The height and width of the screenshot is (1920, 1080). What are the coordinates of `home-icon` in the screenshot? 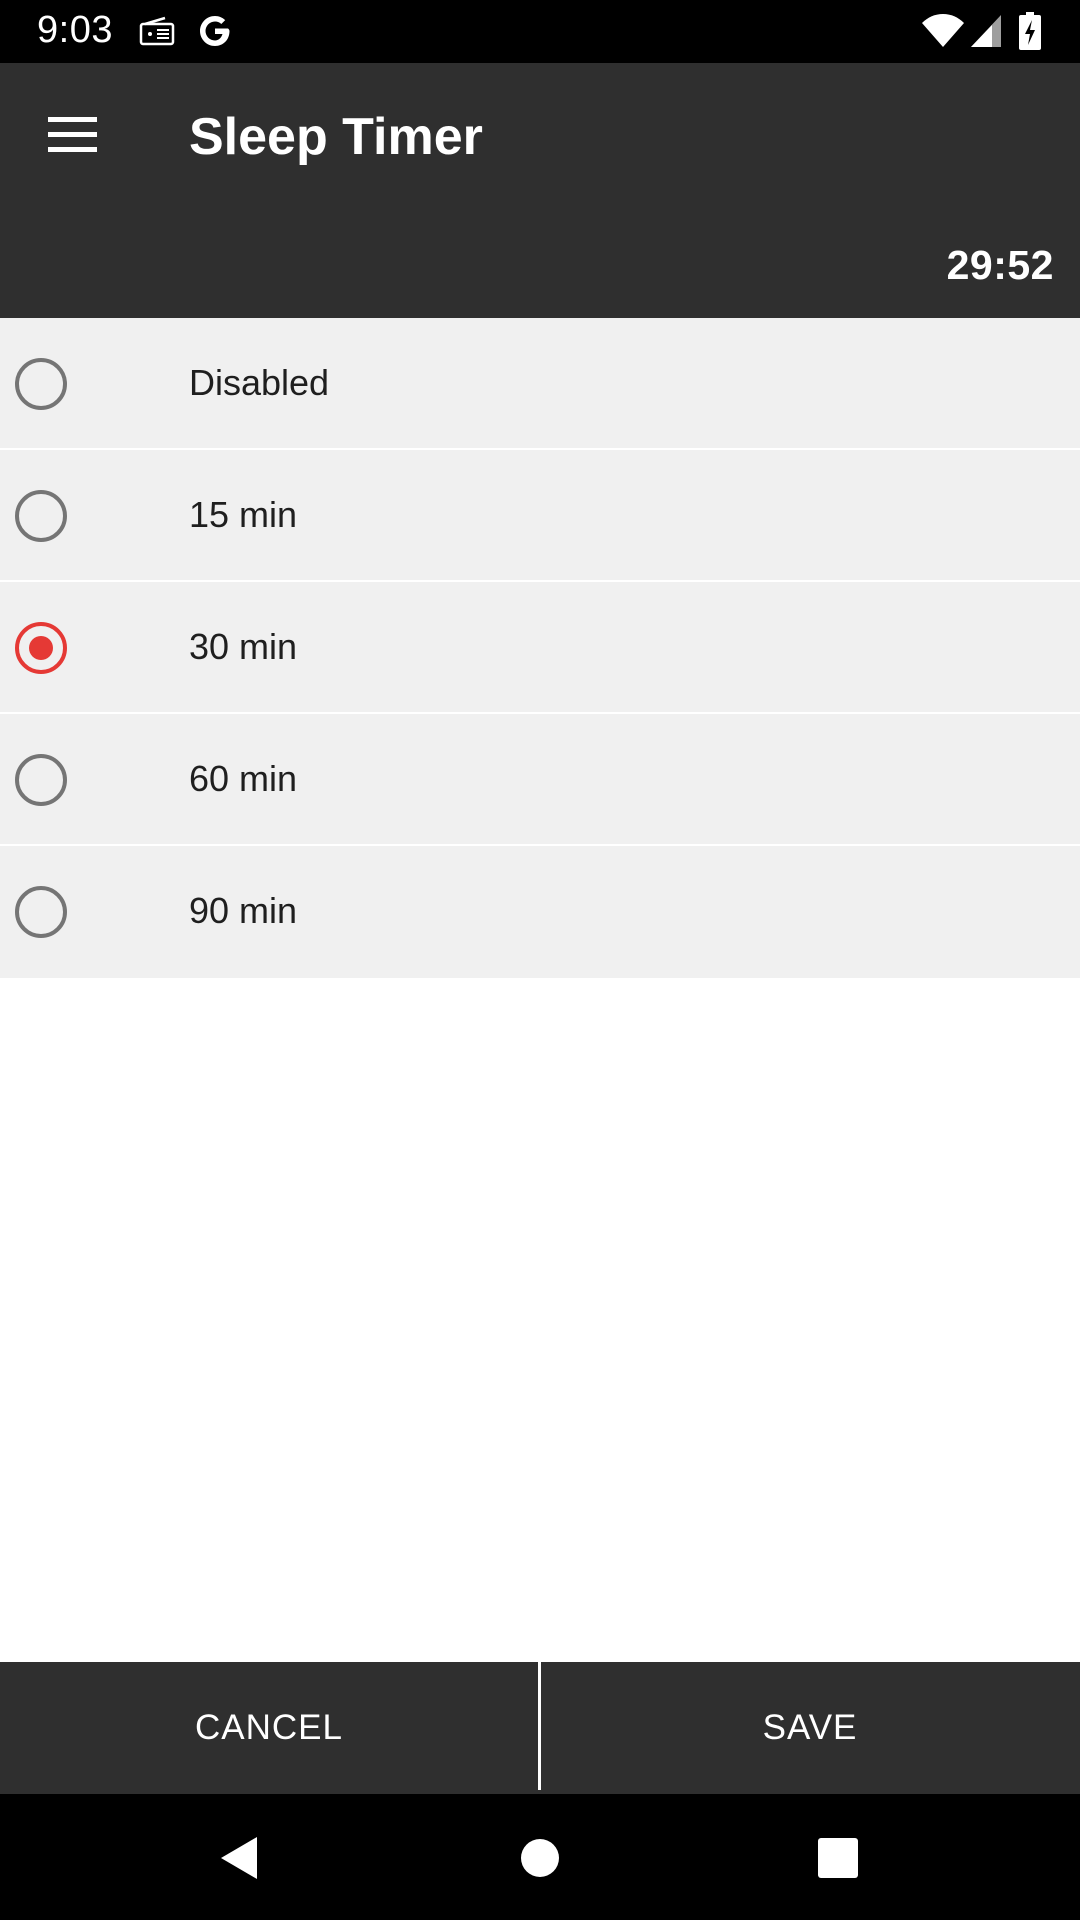 It's located at (540, 1857).